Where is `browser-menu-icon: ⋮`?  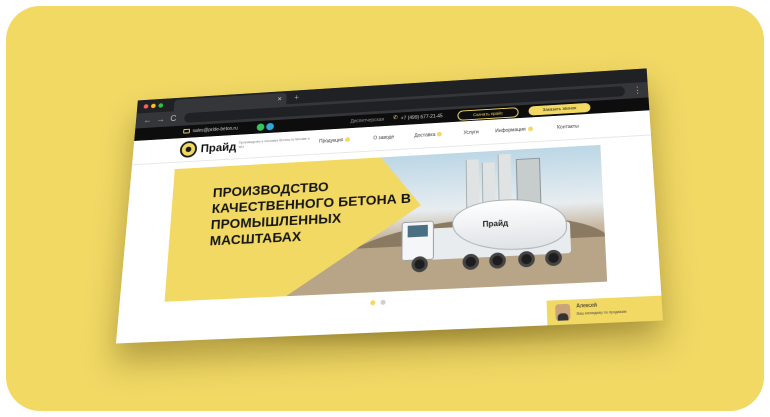 browser-menu-icon: ⋮ is located at coordinates (638, 90).